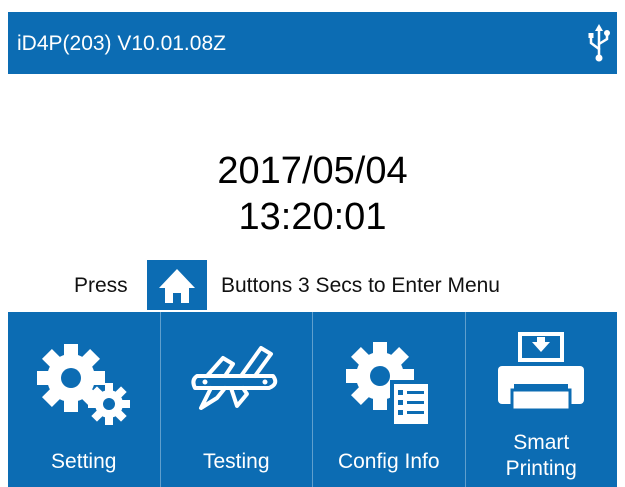 The image size is (625, 487). I want to click on menu-hint: Press Buttons 3 Secs to Enter Menu, so click(312, 285).